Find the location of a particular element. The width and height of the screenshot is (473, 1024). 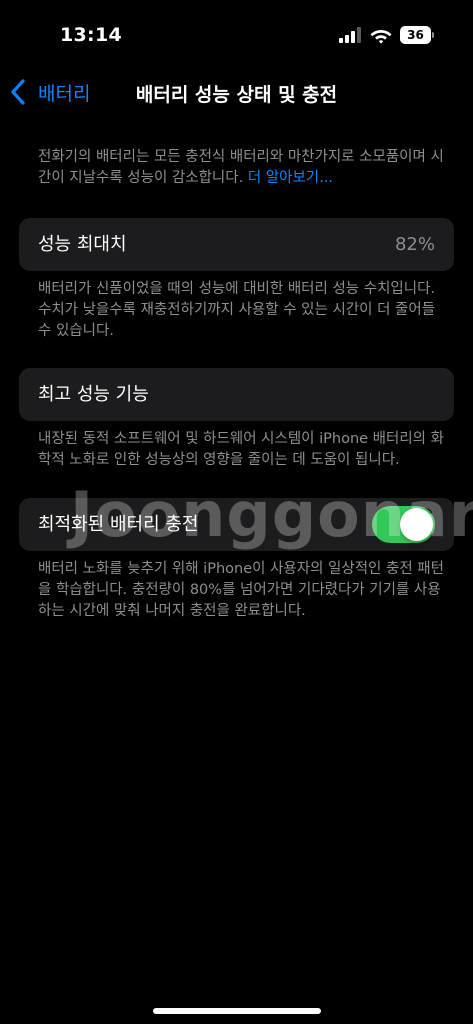

battery-level: 36 is located at coordinates (415, 35).